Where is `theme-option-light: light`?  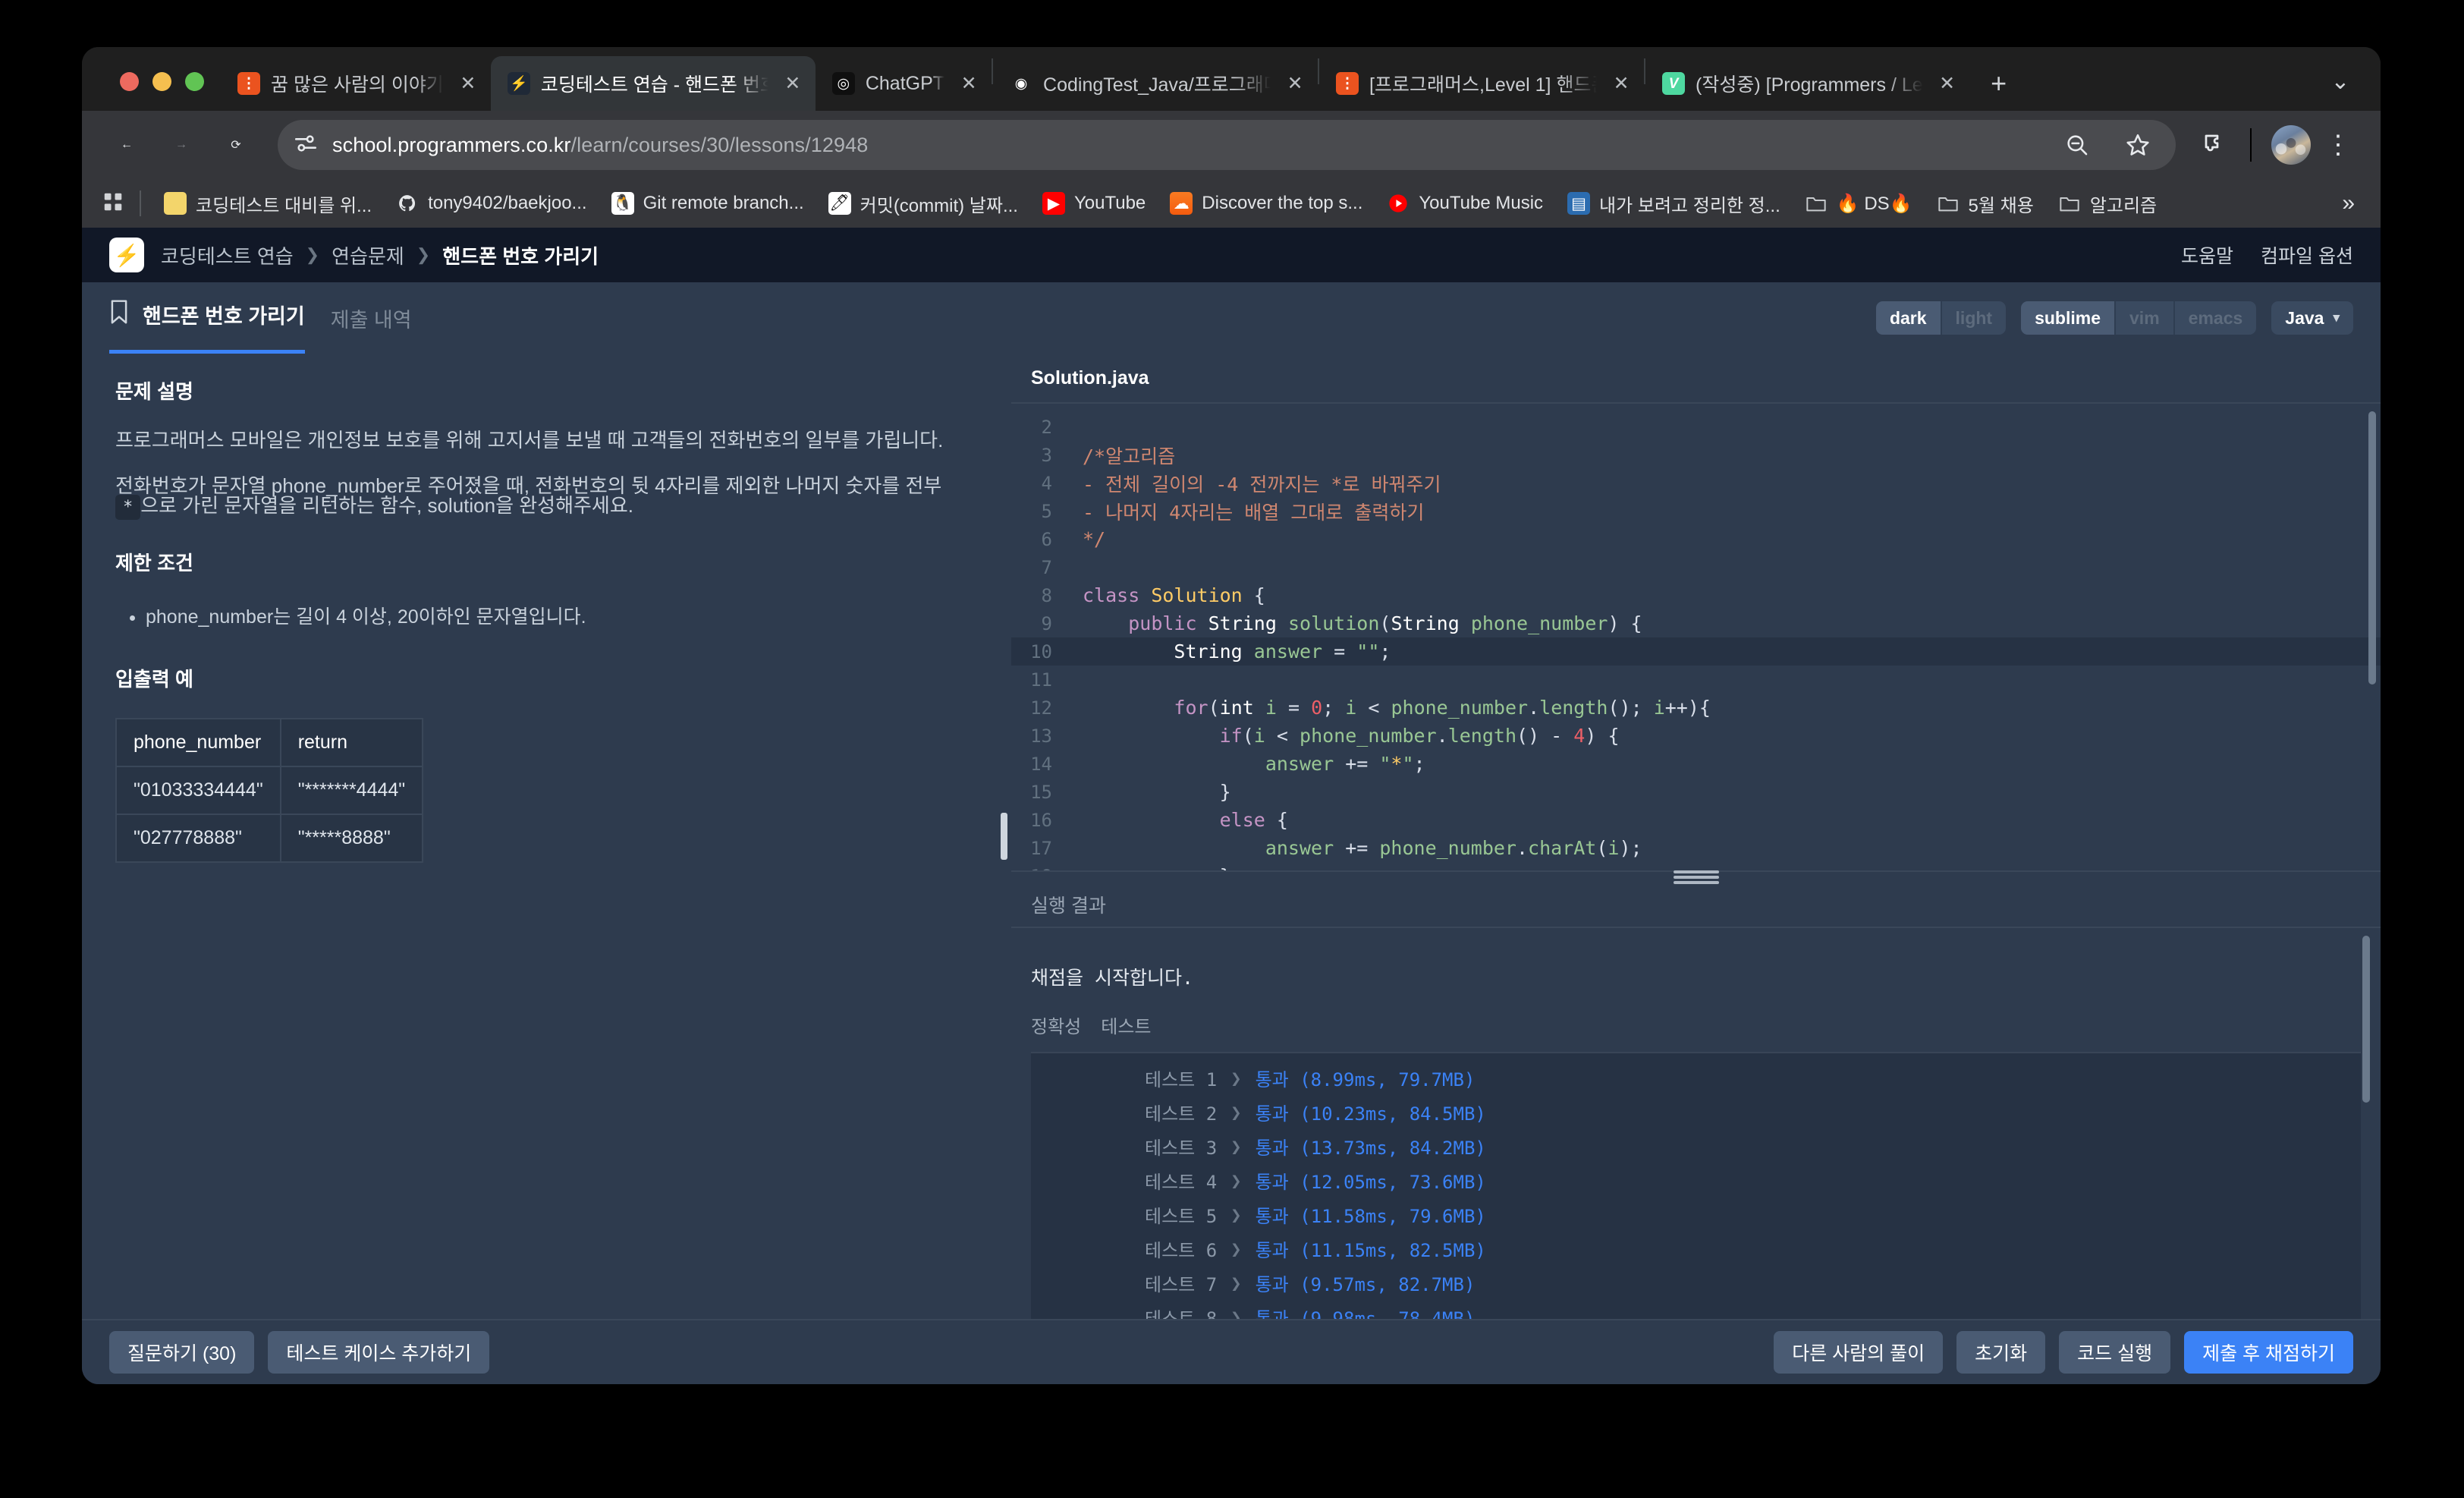
theme-option-light: light is located at coordinates (1973, 318).